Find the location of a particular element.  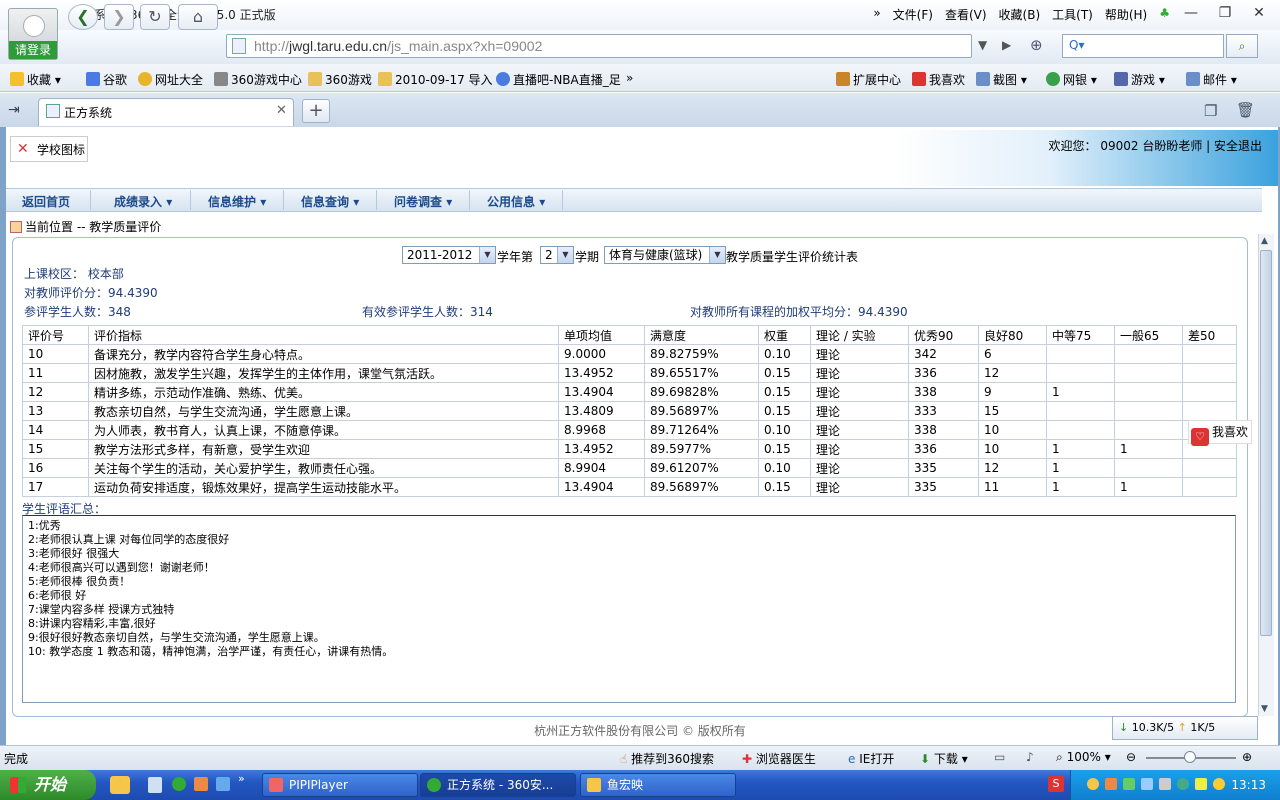

fav-360-games-center: 360游戏中心 is located at coordinates (258, 79).